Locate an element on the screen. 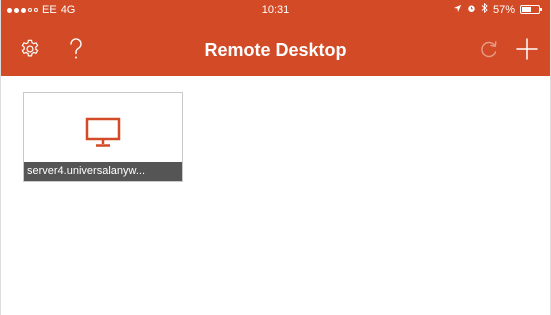  monitor-icon is located at coordinates (103, 135).